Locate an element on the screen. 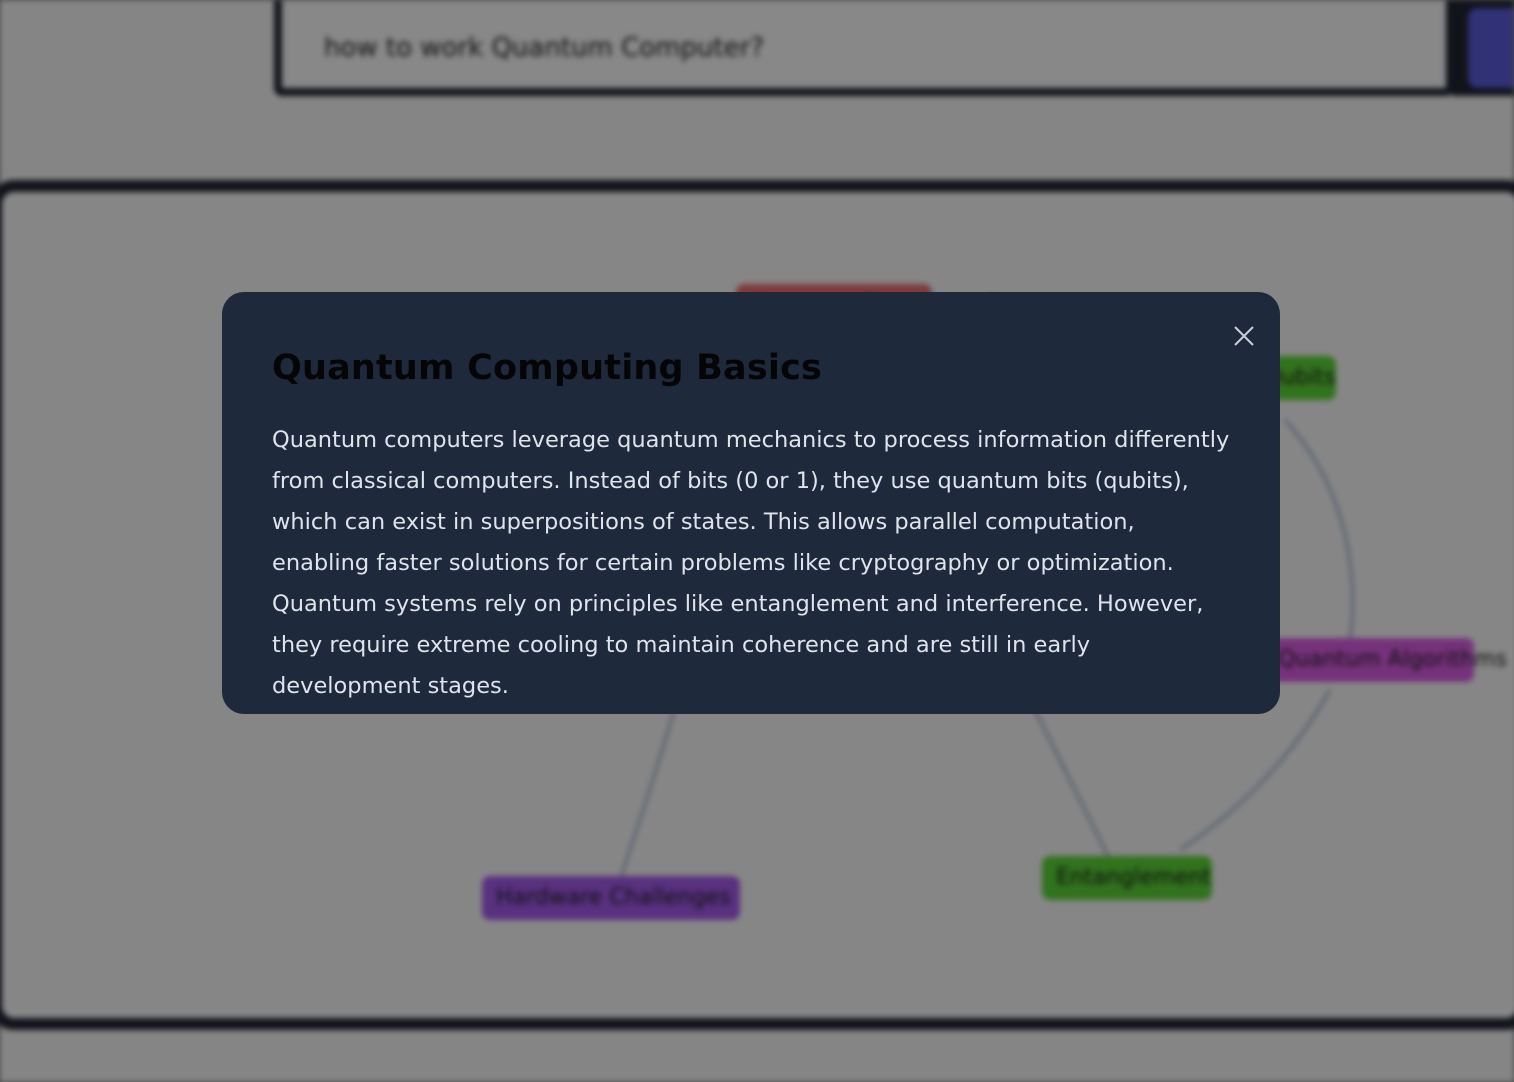 The width and height of the screenshot is (1514, 1082). close-button is located at coordinates (1244, 336).